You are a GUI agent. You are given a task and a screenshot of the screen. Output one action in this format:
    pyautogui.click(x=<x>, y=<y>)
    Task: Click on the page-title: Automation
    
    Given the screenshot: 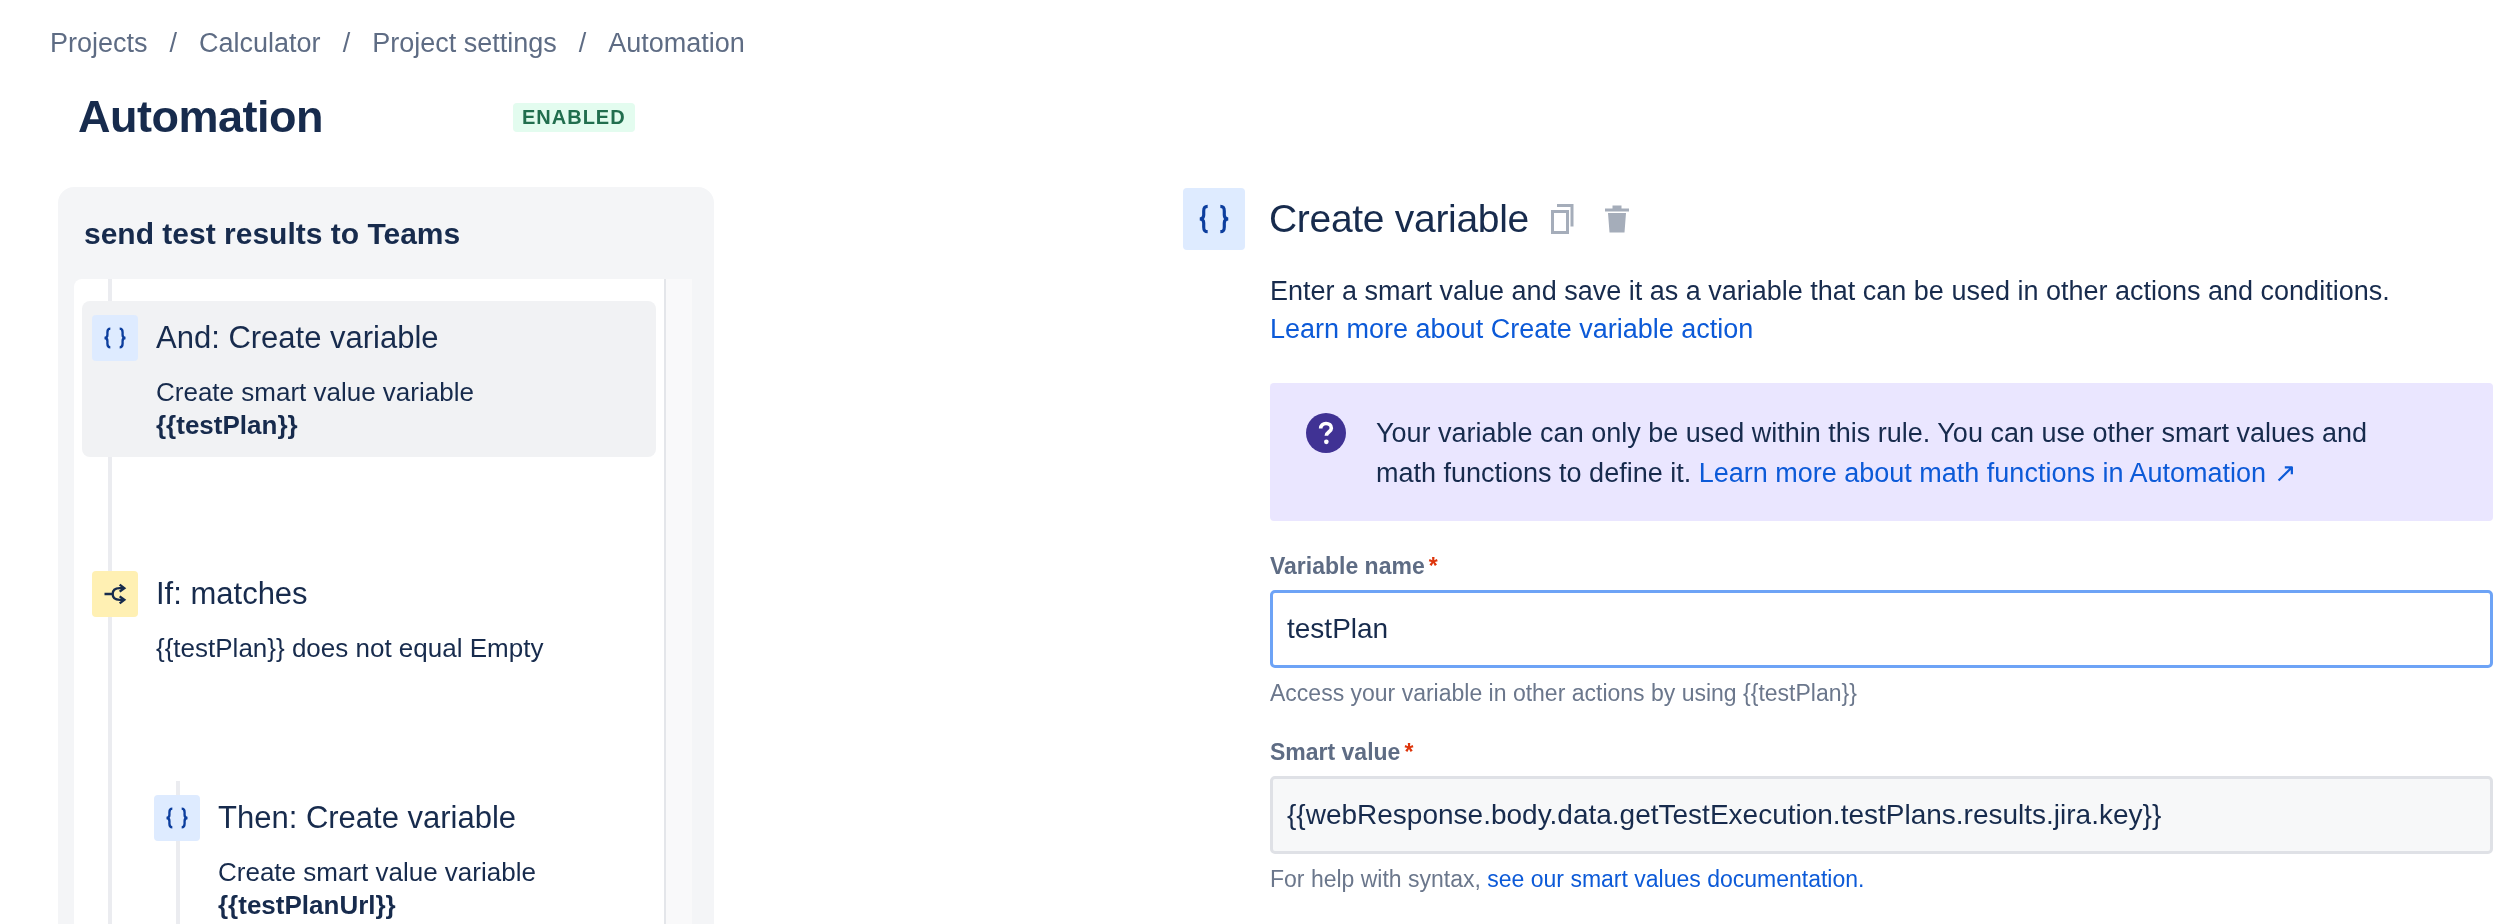 What is the action you would take?
    pyautogui.click(x=200, y=117)
    